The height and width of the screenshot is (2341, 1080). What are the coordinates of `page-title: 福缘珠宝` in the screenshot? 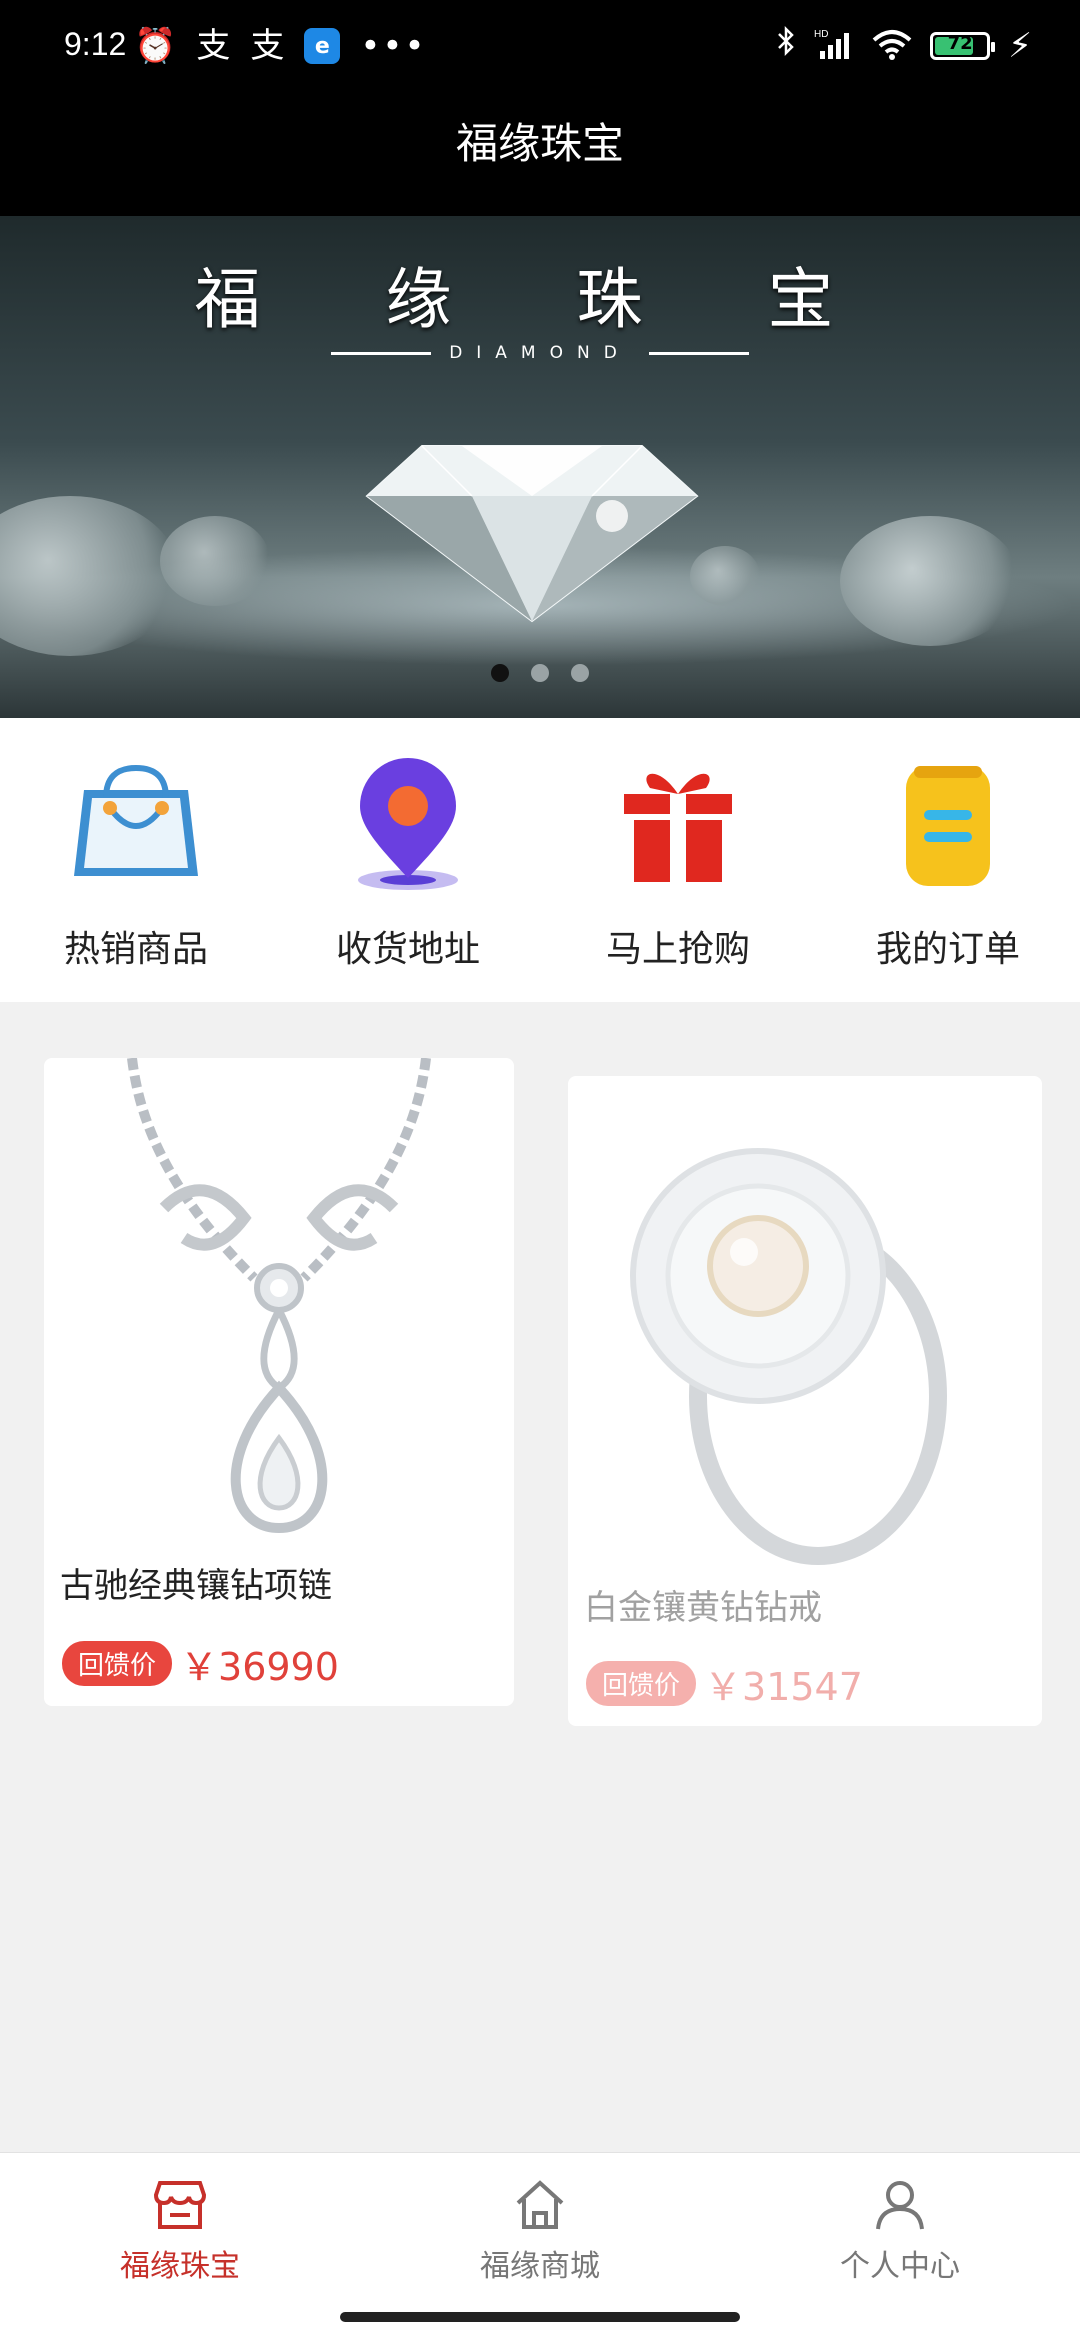 It's located at (539, 143).